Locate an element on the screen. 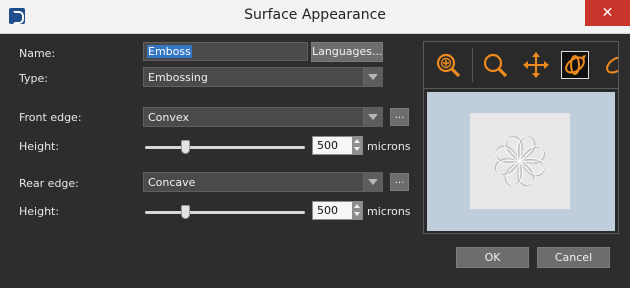 This screenshot has height=288, width=630. title-bar: Surface Appearance ✕ is located at coordinates (315, 17).